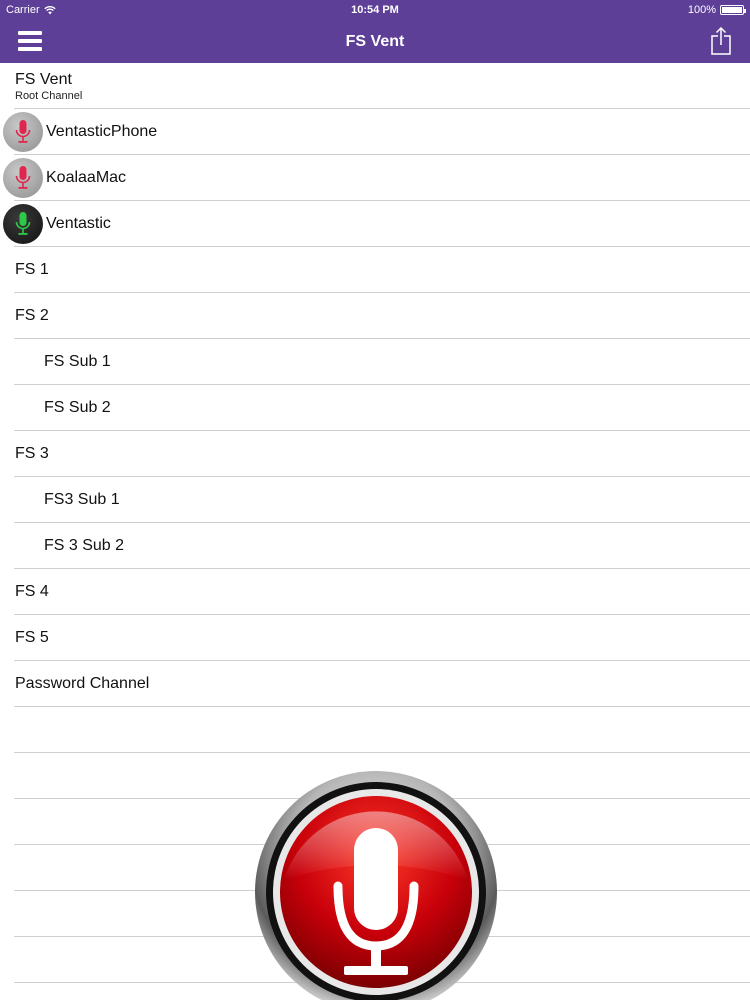  I want to click on empty-row, so click(375, 730).